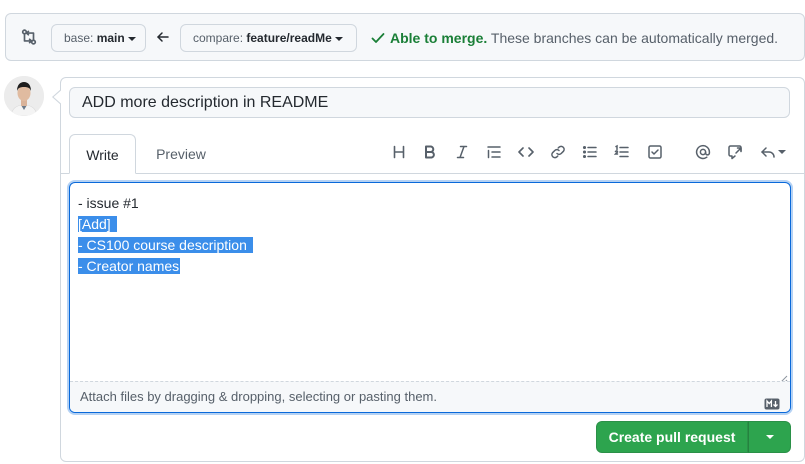 The image size is (805, 464). What do you see at coordinates (56, 97) in the screenshot?
I see `comment-pointer` at bounding box center [56, 97].